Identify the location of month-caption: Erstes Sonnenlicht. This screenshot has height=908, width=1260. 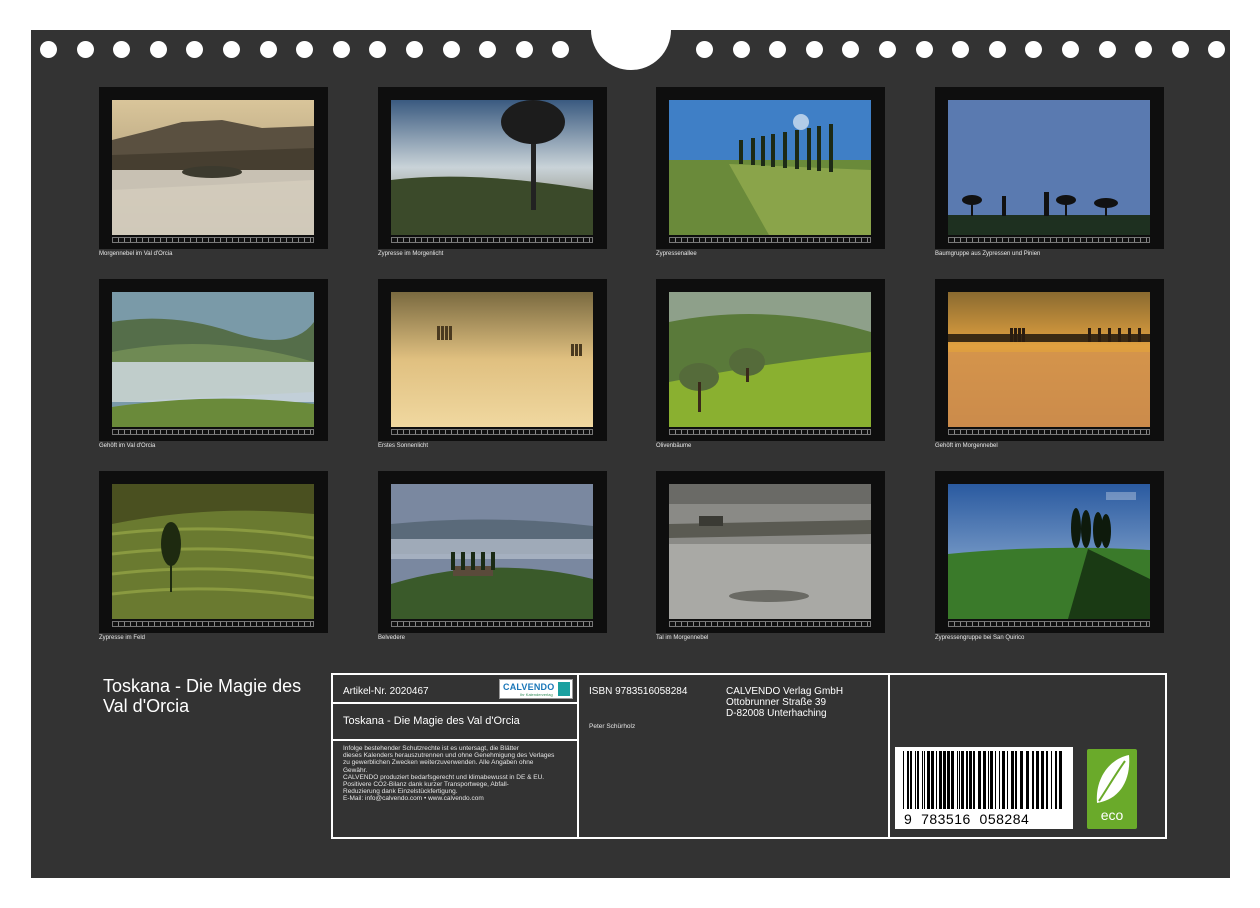
(403, 446).